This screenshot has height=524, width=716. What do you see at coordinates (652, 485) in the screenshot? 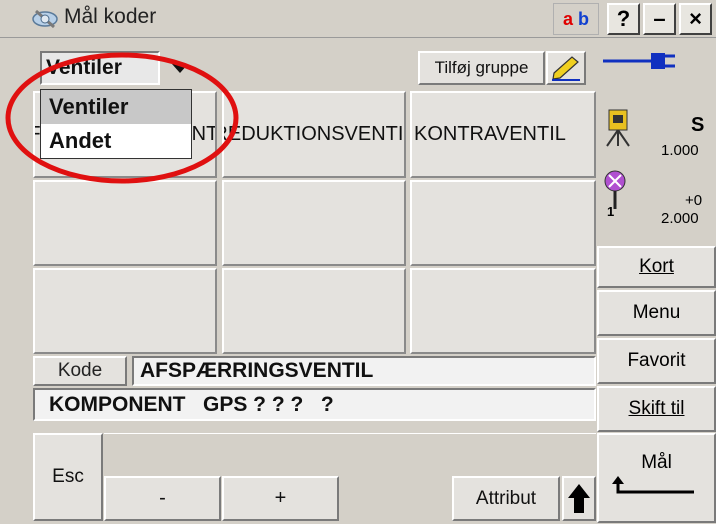
I see `enter-arrow-icon` at bounding box center [652, 485].